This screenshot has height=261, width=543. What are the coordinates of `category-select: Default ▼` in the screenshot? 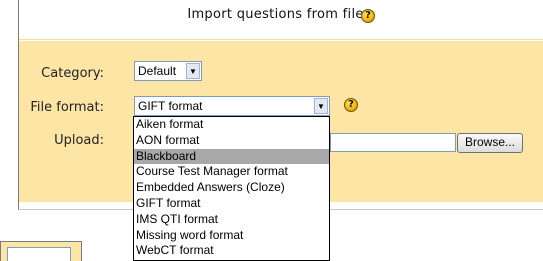 It's located at (168, 71).